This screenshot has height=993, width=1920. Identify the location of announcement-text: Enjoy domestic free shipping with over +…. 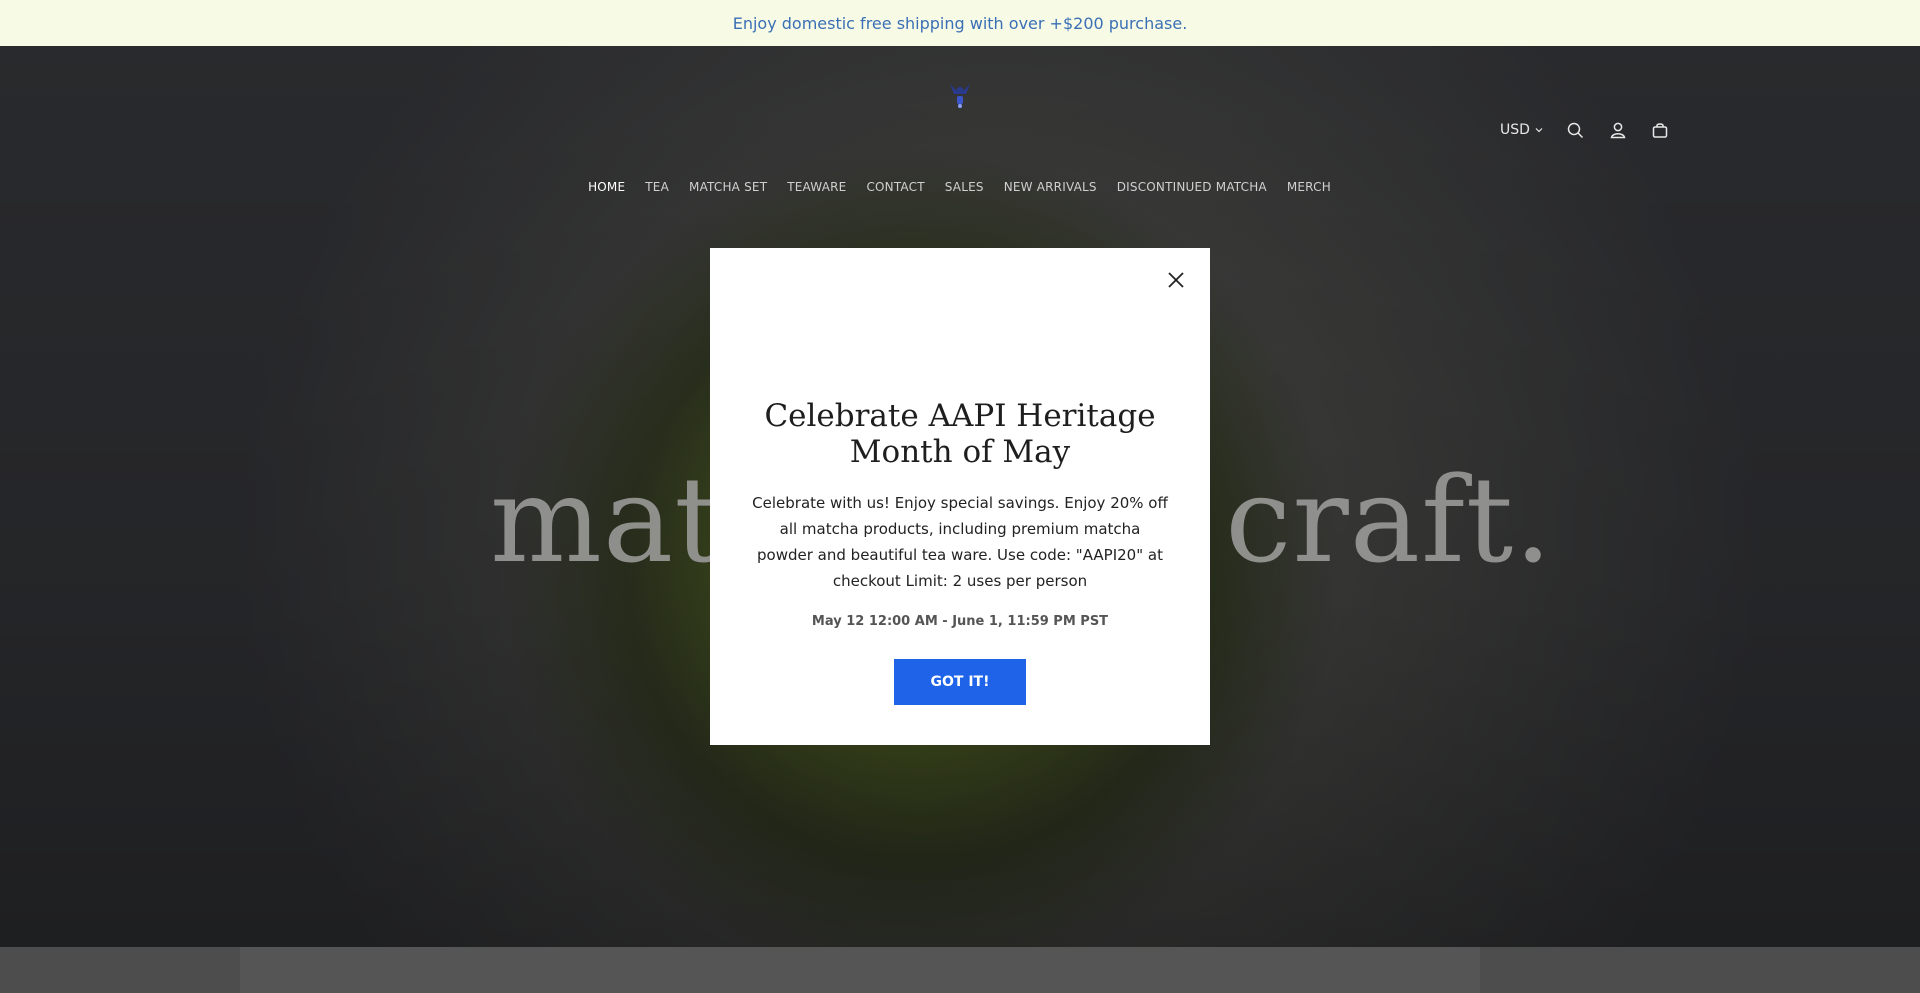
(960, 23).